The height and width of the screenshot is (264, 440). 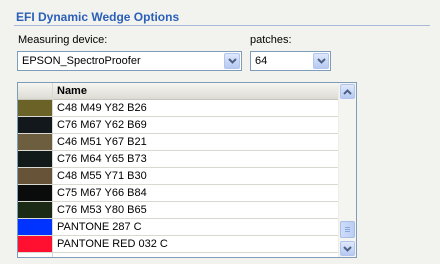 What do you see at coordinates (261, 61) in the screenshot?
I see `patches-value: 64` at bounding box center [261, 61].